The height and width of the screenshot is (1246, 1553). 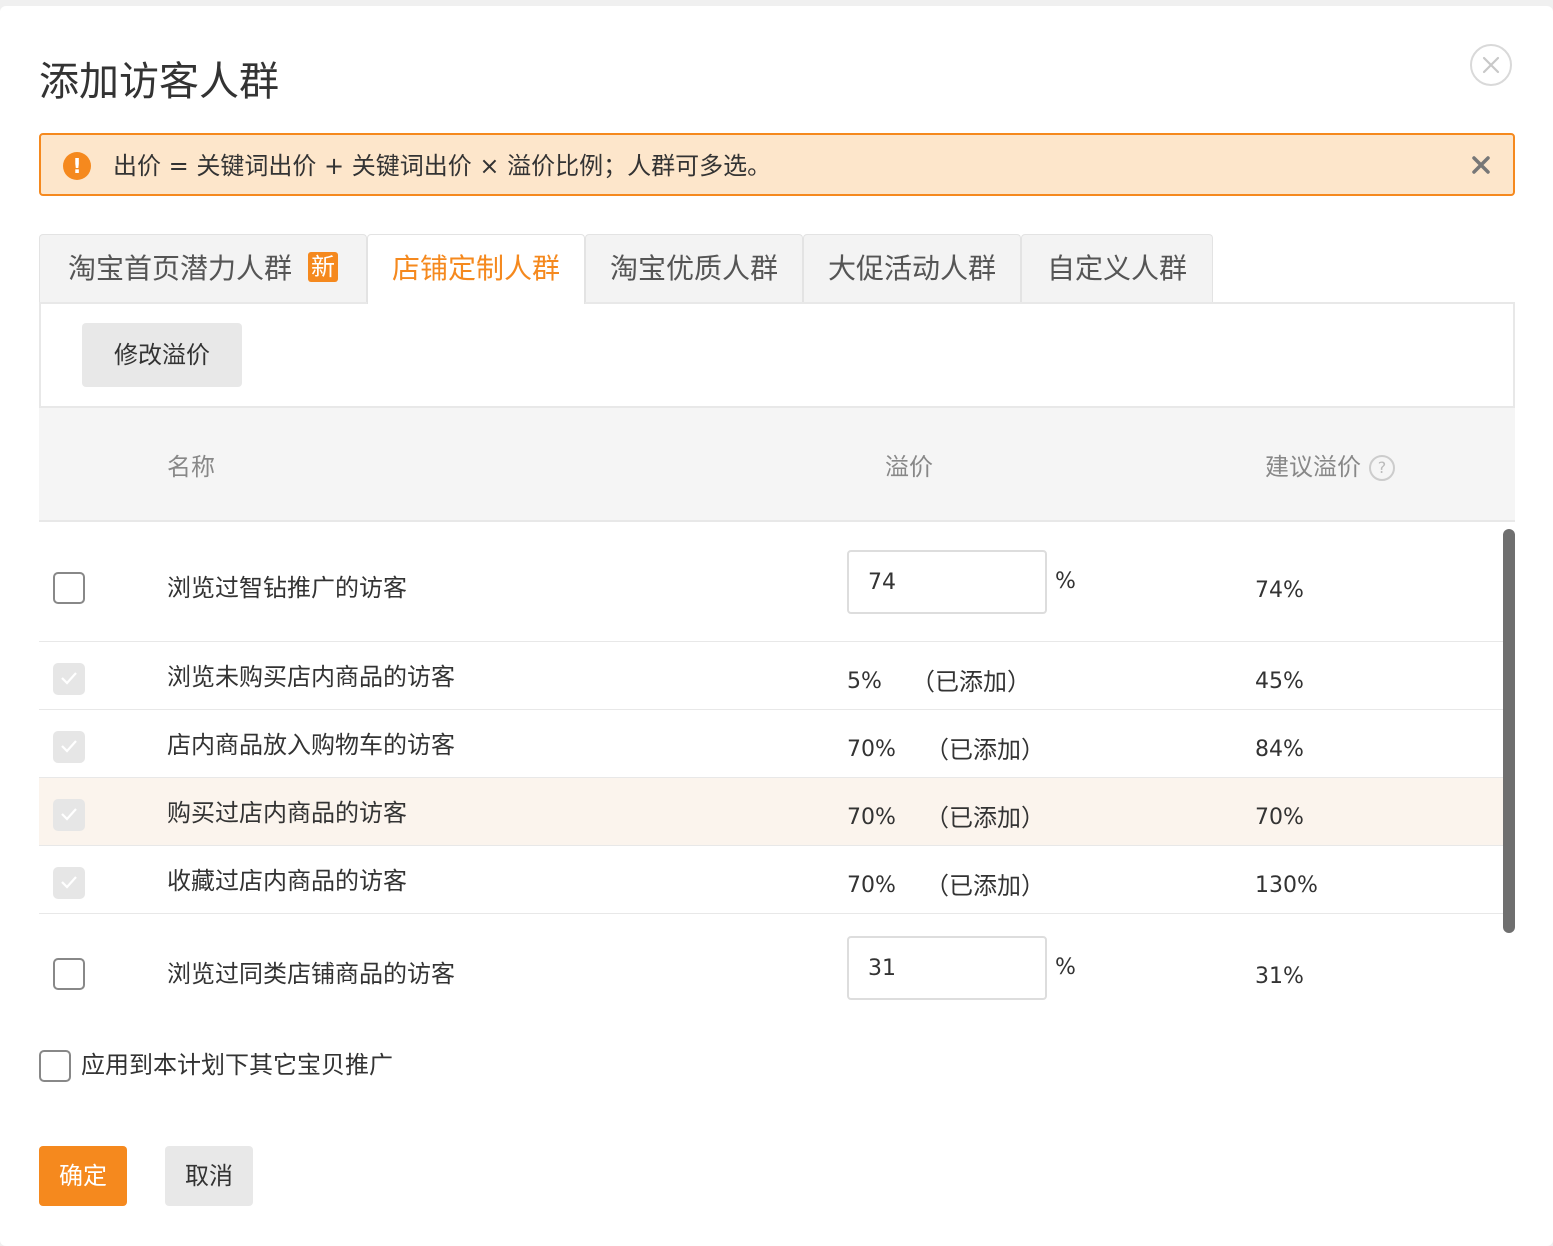 I want to click on tab-label: 自定义人群, so click(x=1116, y=268).